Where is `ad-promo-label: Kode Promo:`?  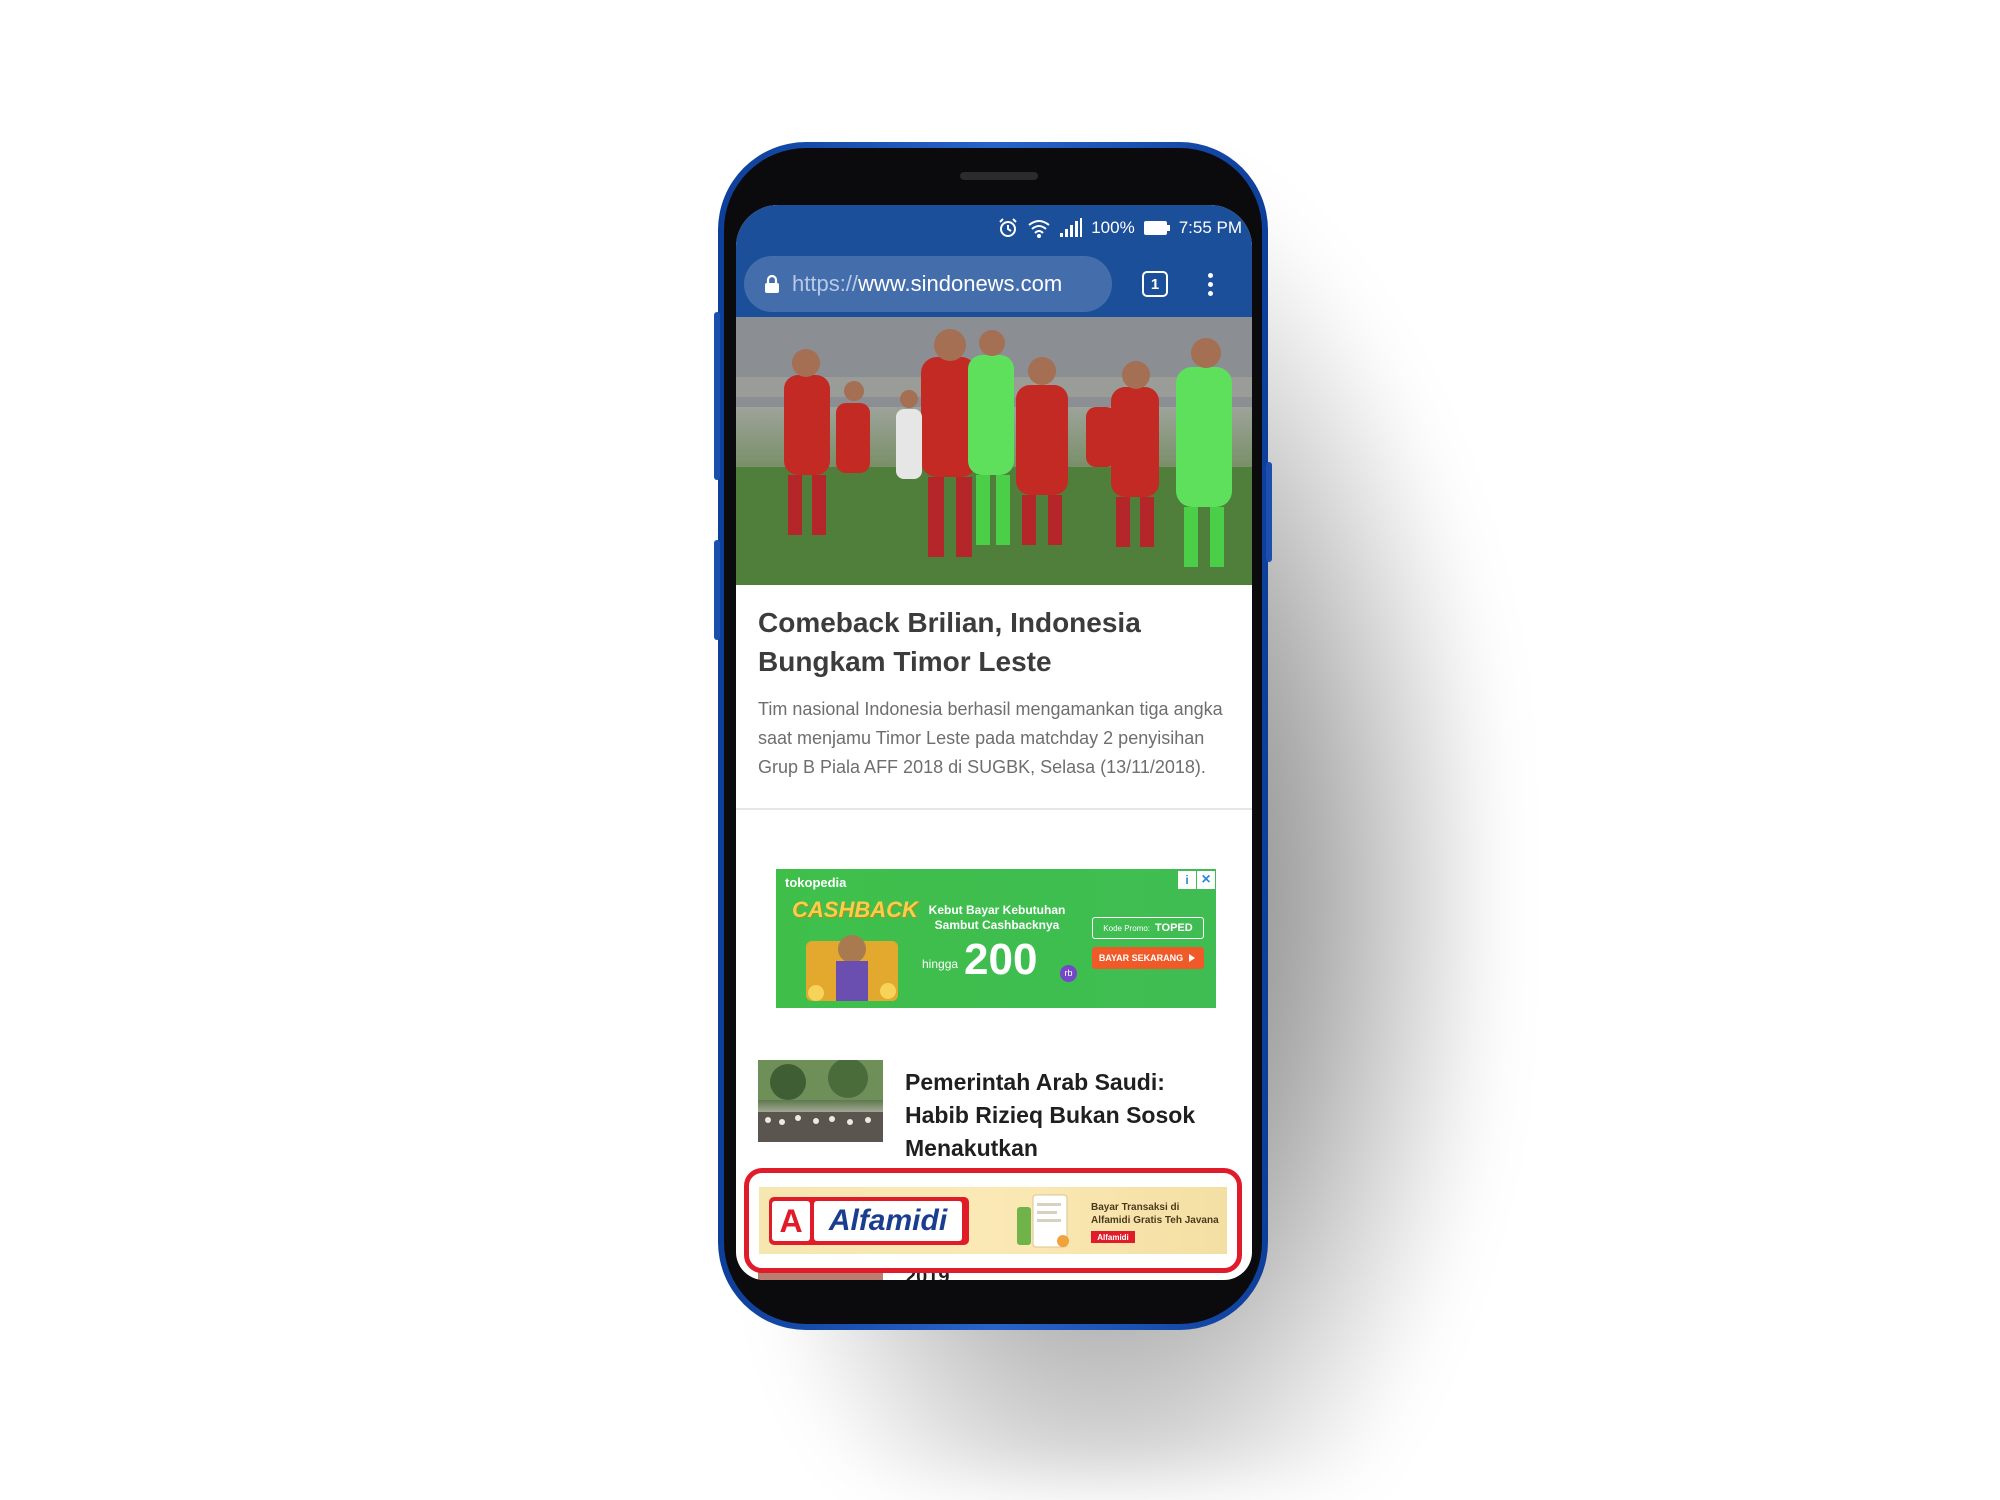
ad-promo-label: Kode Promo: is located at coordinates (1126, 928).